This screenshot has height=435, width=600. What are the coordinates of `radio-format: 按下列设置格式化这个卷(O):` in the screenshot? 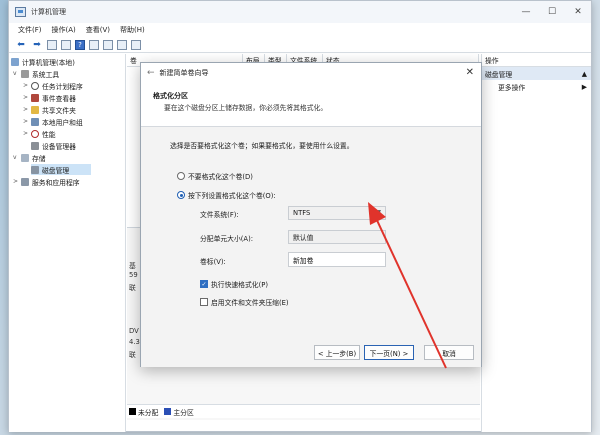 It's located at (226, 195).